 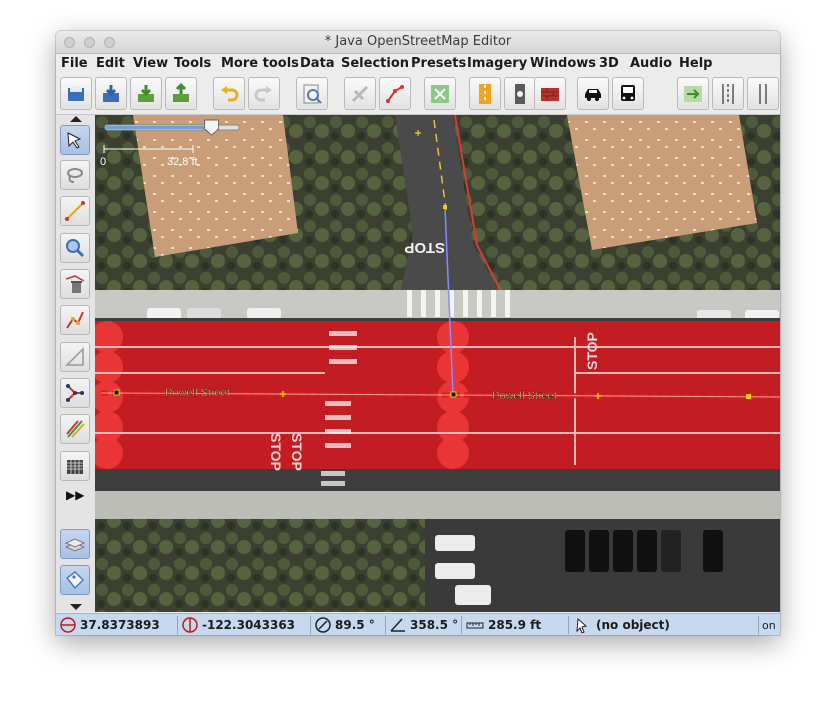 I want to click on buildings-tool-button, so click(x=75, y=466).